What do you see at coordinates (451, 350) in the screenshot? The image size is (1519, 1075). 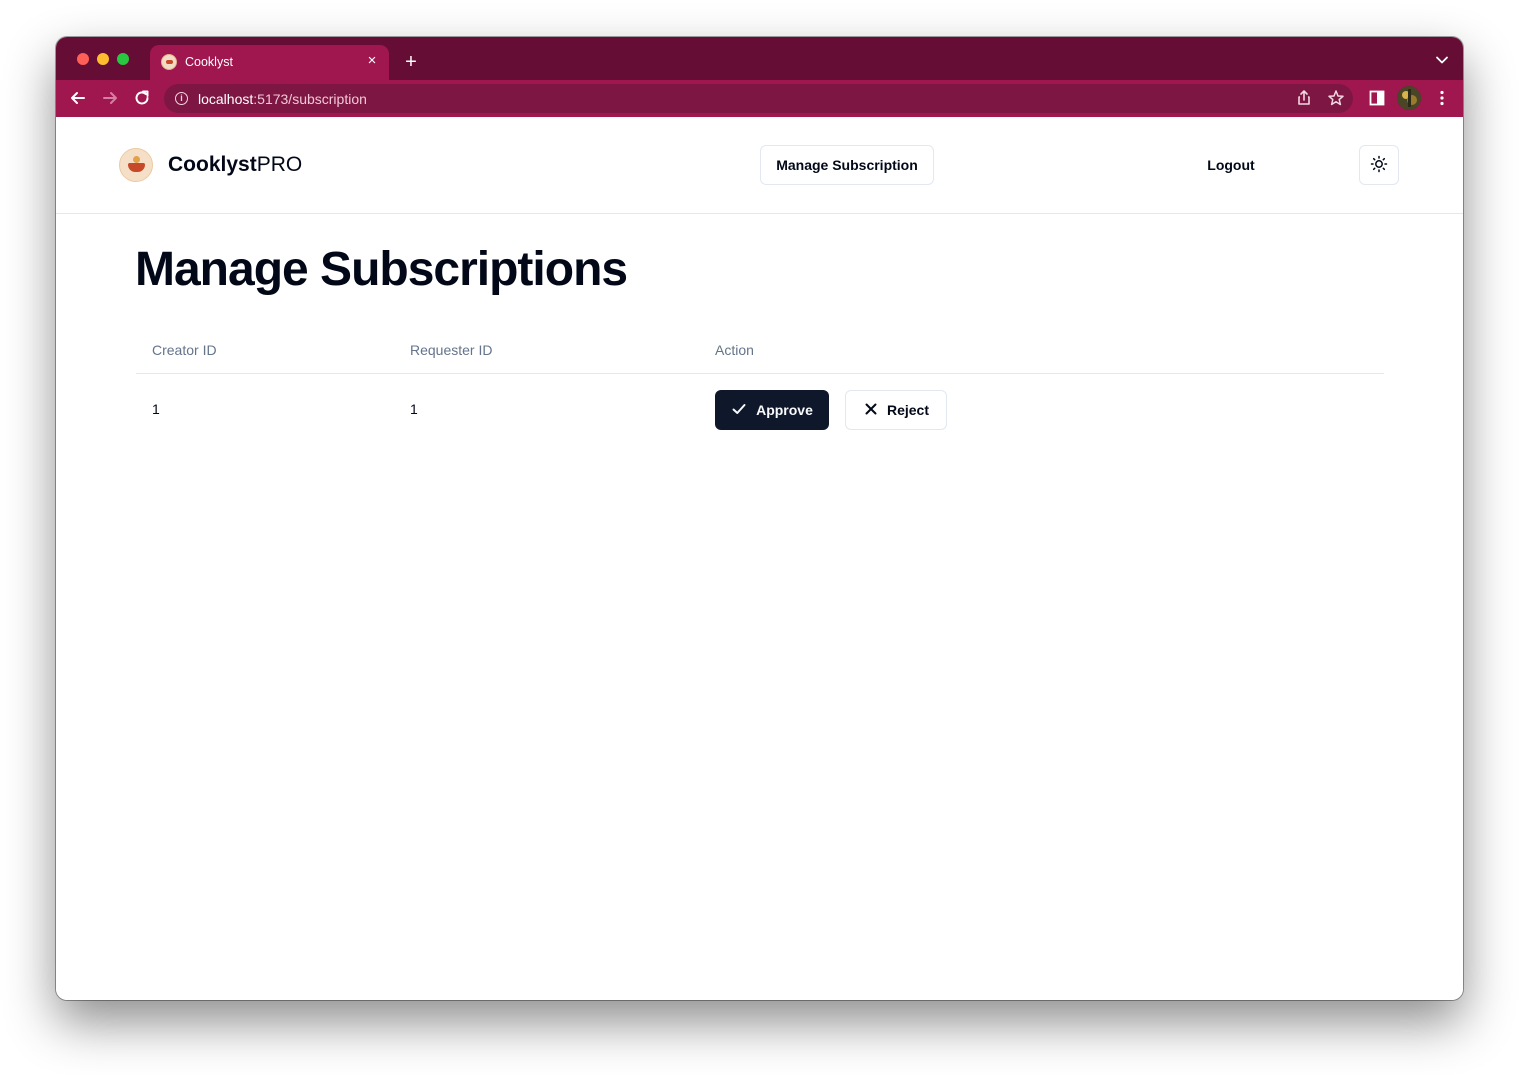 I see `column-header-requester-id: Requester ID` at bounding box center [451, 350].